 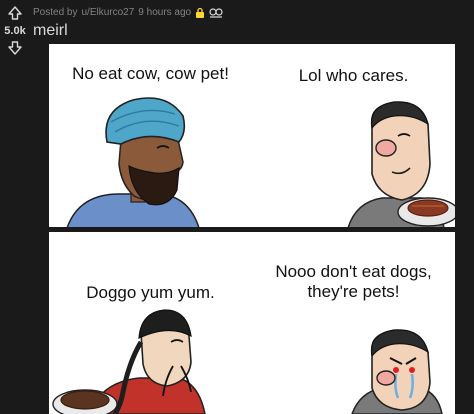 What do you see at coordinates (164, 12) in the screenshot?
I see `post-time: 9 hours ago` at bounding box center [164, 12].